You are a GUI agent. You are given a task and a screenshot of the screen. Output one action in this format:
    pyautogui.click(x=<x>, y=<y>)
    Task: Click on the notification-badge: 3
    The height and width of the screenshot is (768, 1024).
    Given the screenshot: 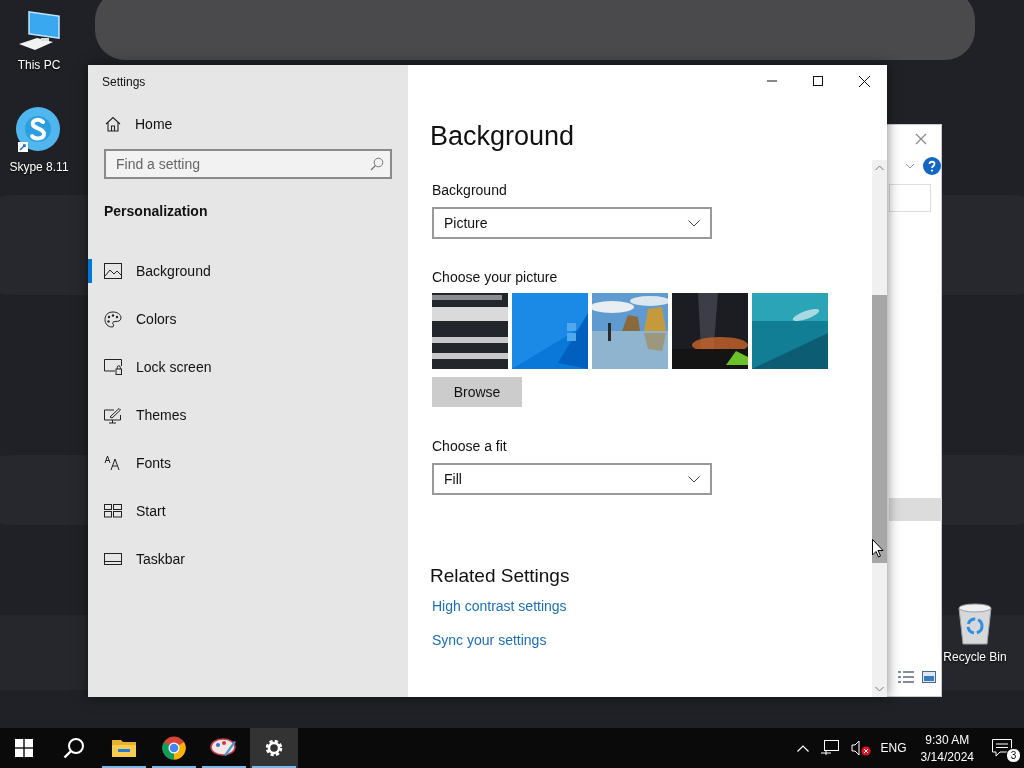 What is the action you would take?
    pyautogui.click(x=1013, y=755)
    